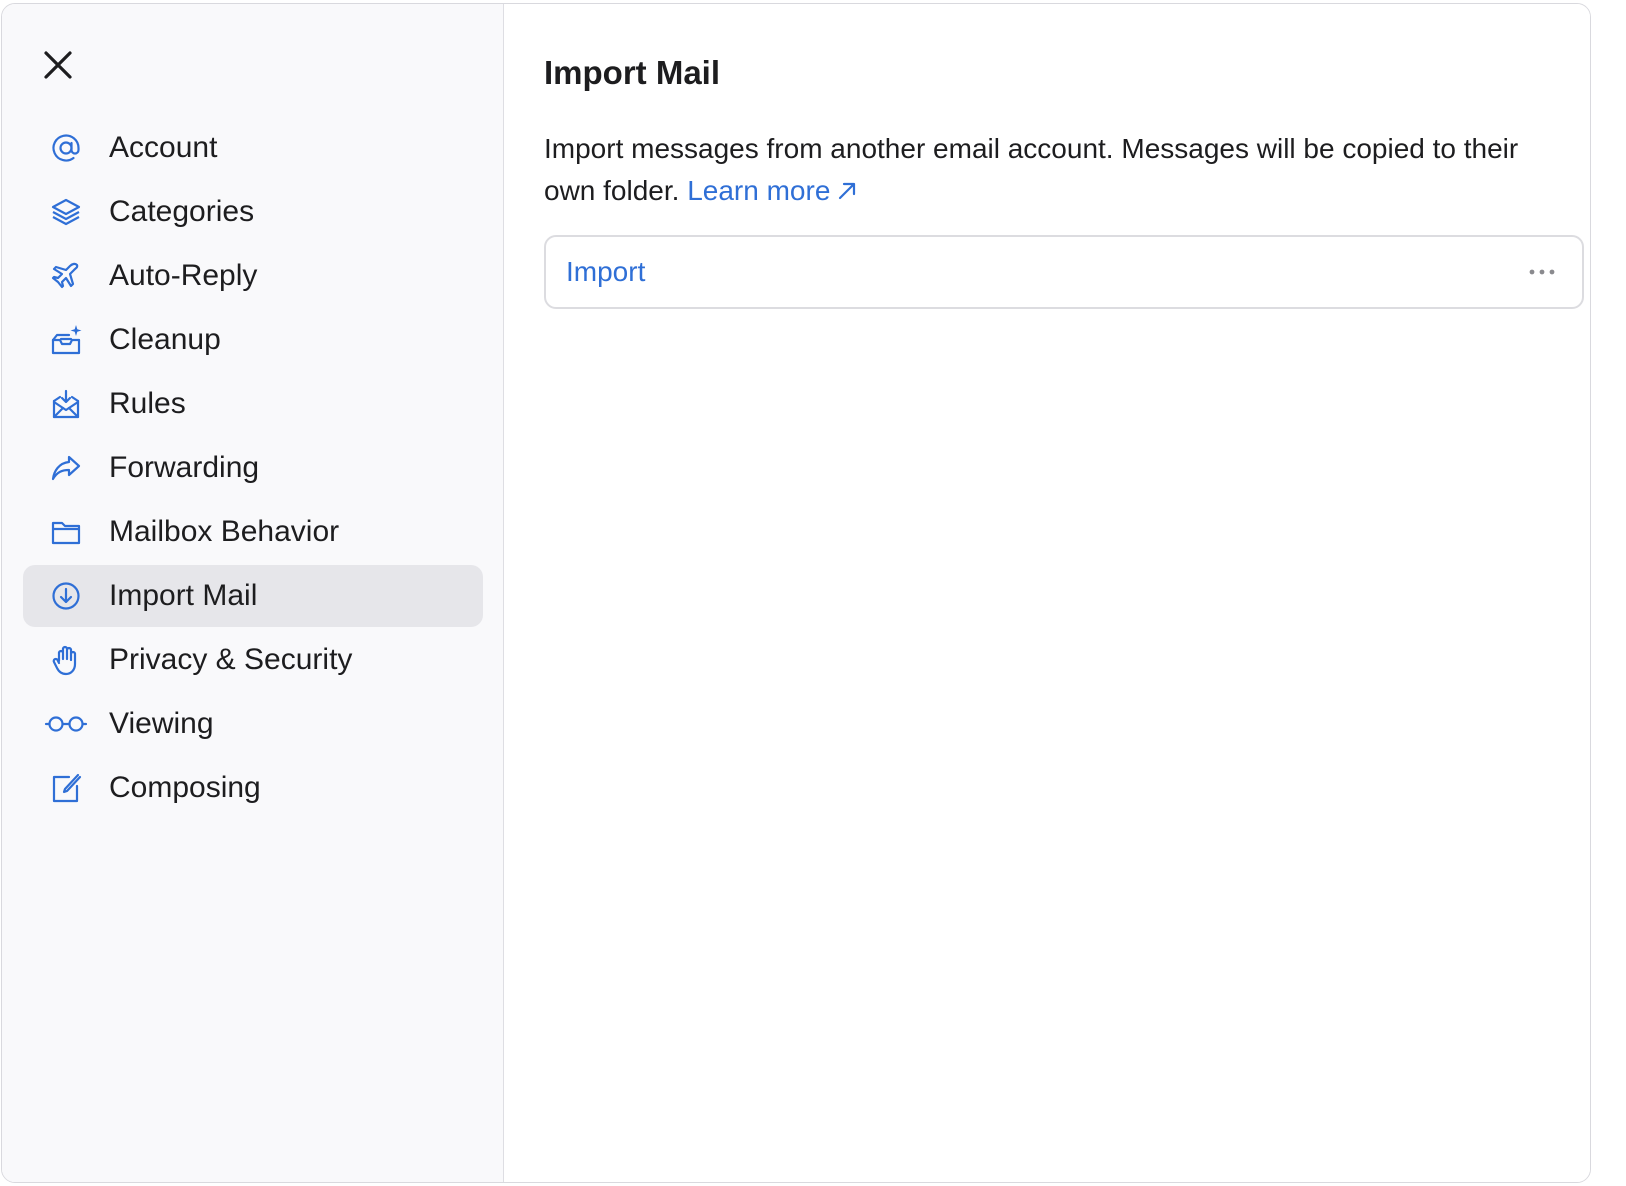 The image size is (1626, 1186). I want to click on sidebar-item-label: Cleanup, so click(165, 339).